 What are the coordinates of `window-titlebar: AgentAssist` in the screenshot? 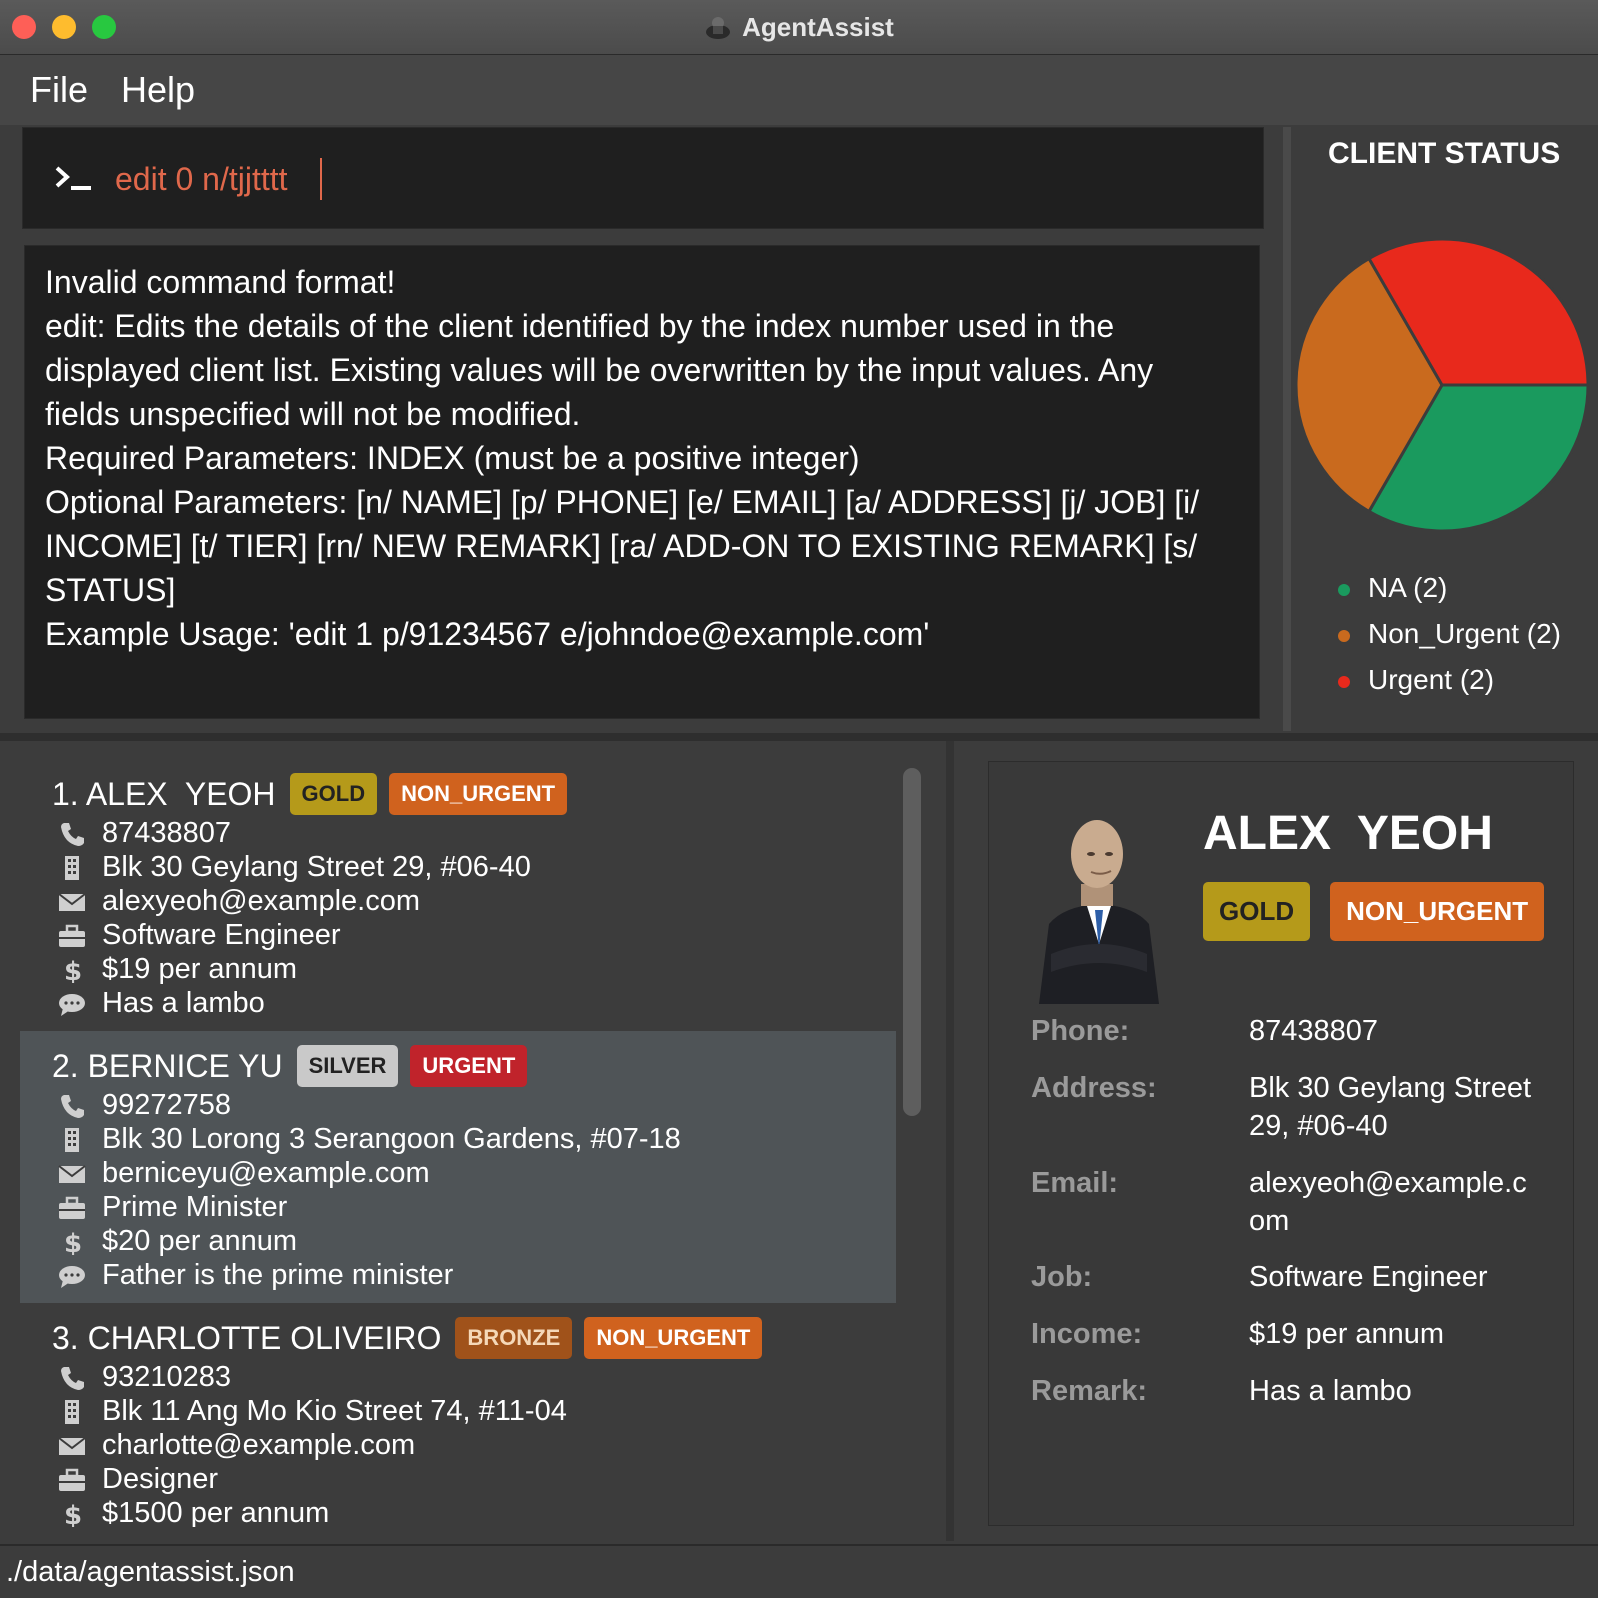 It's located at (799, 27).